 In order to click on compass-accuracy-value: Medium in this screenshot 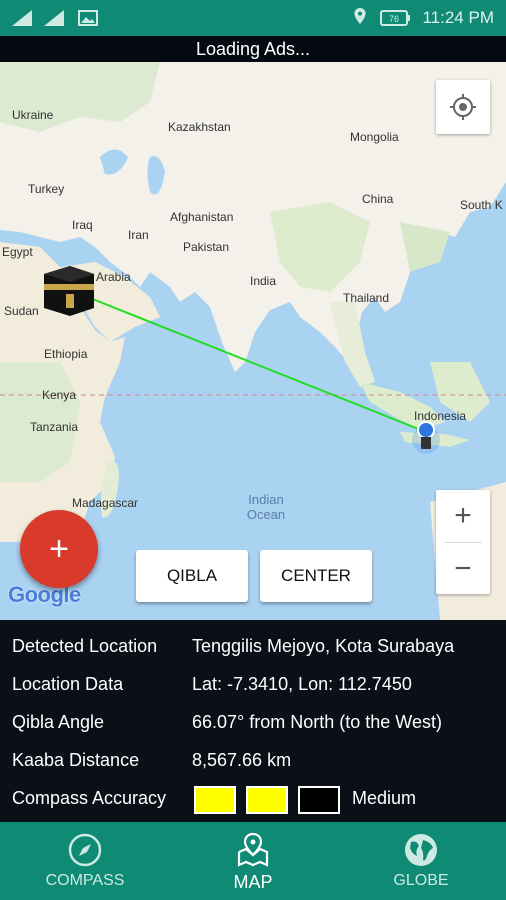, I will do `click(384, 798)`.